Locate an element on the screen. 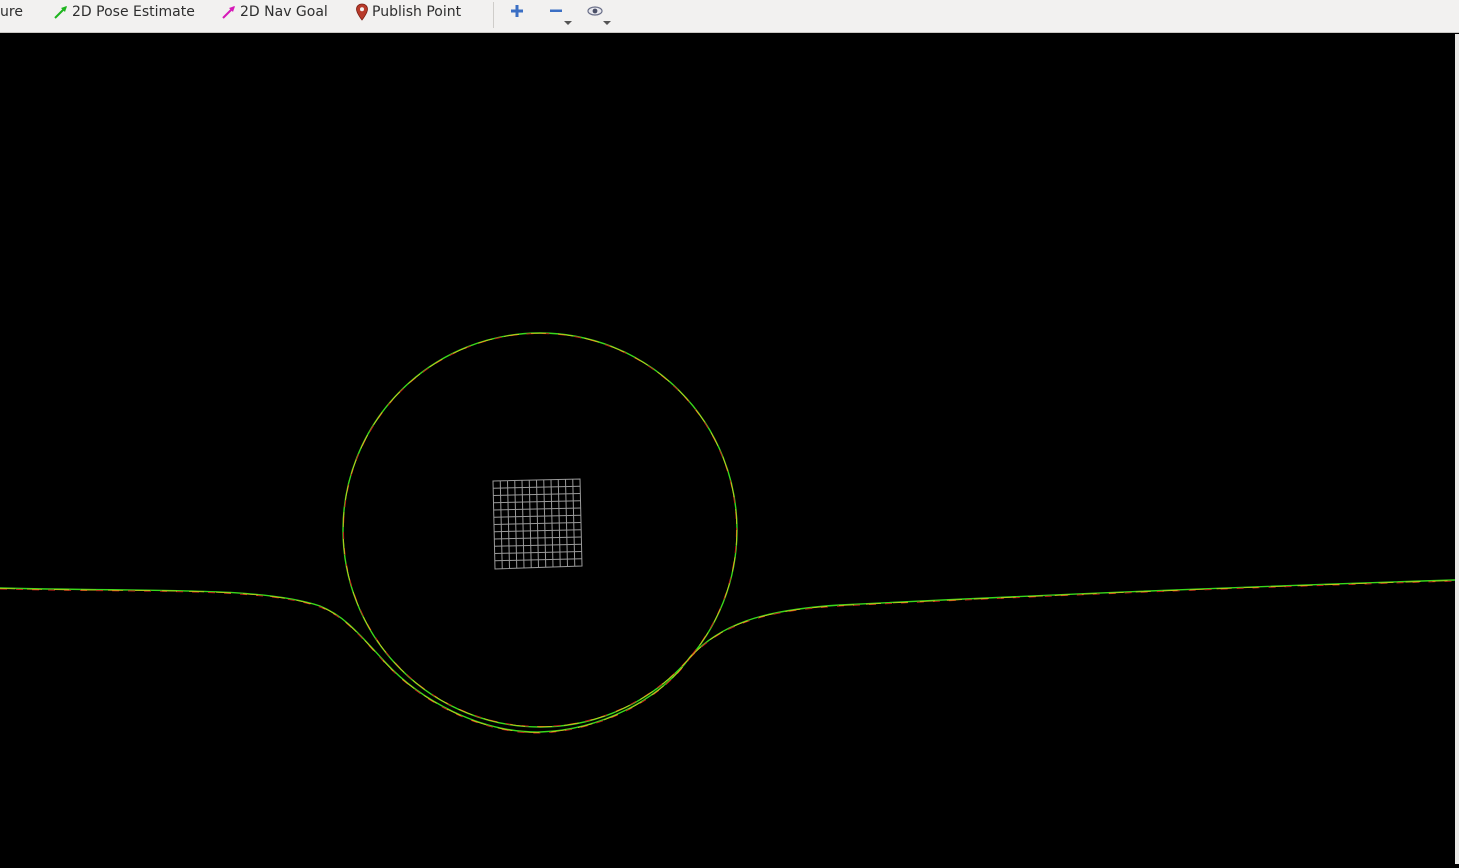  nav-goal-tool: 2D Nav Goal is located at coordinates (274, 12).